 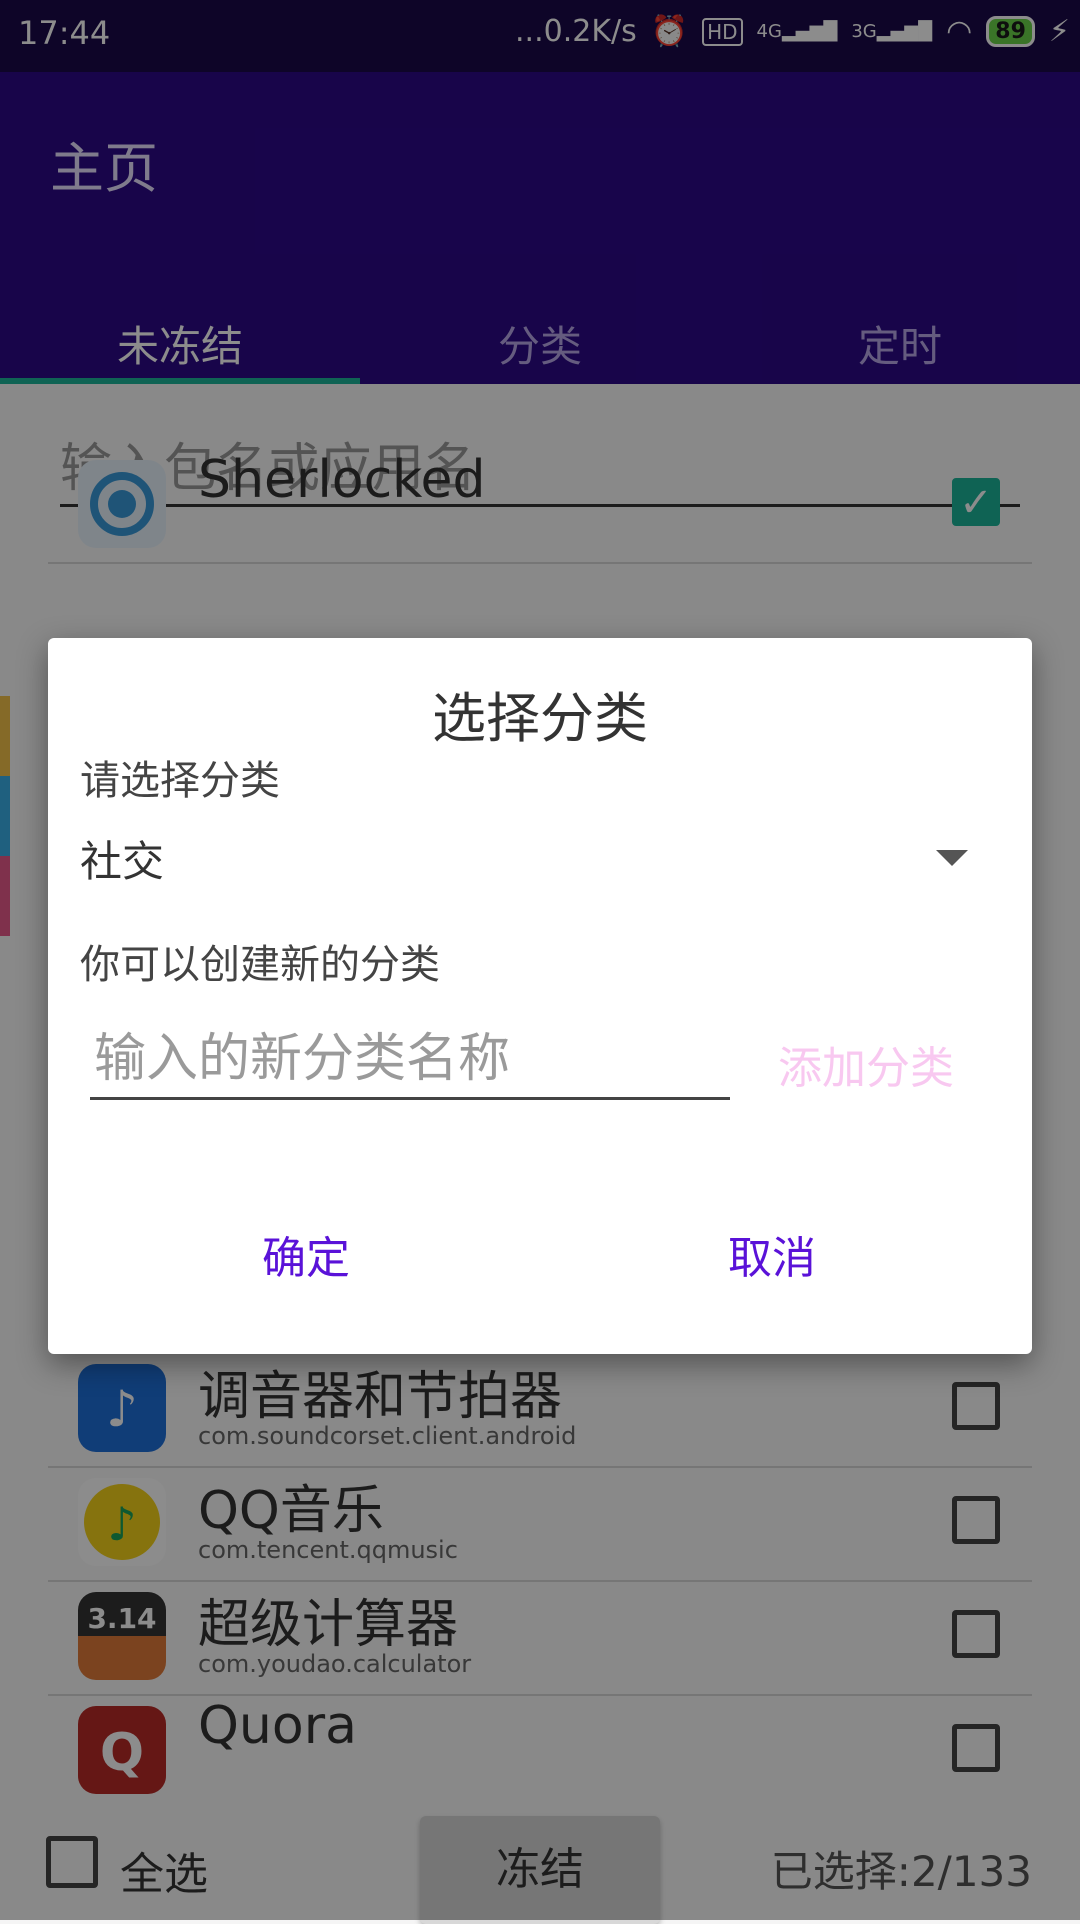 I want to click on add-category-button: 添加分类, so click(x=866, y=1064).